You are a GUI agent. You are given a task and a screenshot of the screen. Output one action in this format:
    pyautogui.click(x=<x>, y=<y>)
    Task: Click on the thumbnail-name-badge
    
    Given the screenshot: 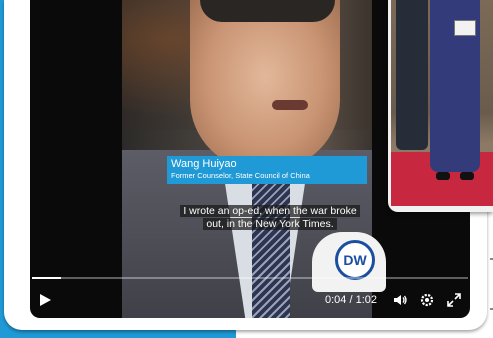 What is the action you would take?
    pyautogui.click(x=465, y=28)
    